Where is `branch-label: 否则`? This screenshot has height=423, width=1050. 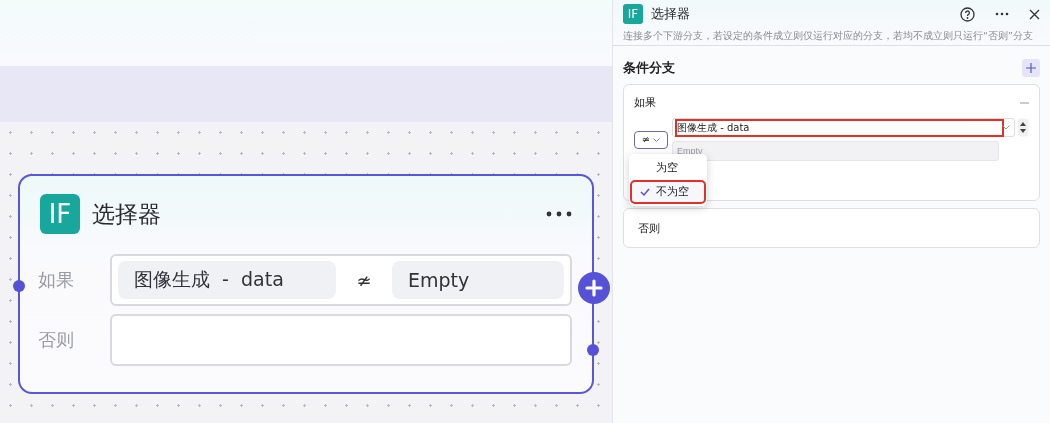 branch-label: 否则 is located at coordinates (56, 340).